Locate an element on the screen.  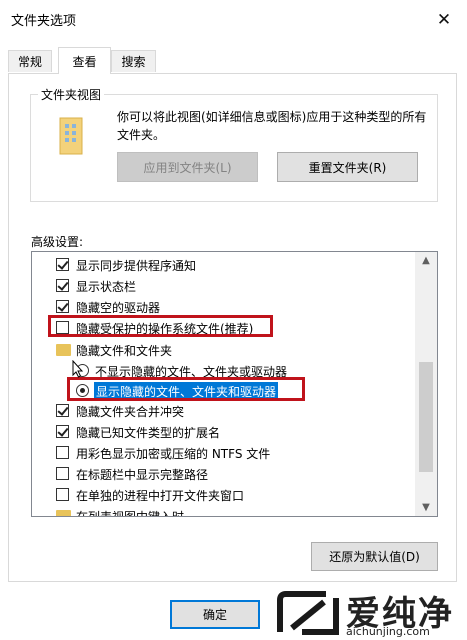
watermark-url: aichunjing.com is located at coordinates (388, 631).